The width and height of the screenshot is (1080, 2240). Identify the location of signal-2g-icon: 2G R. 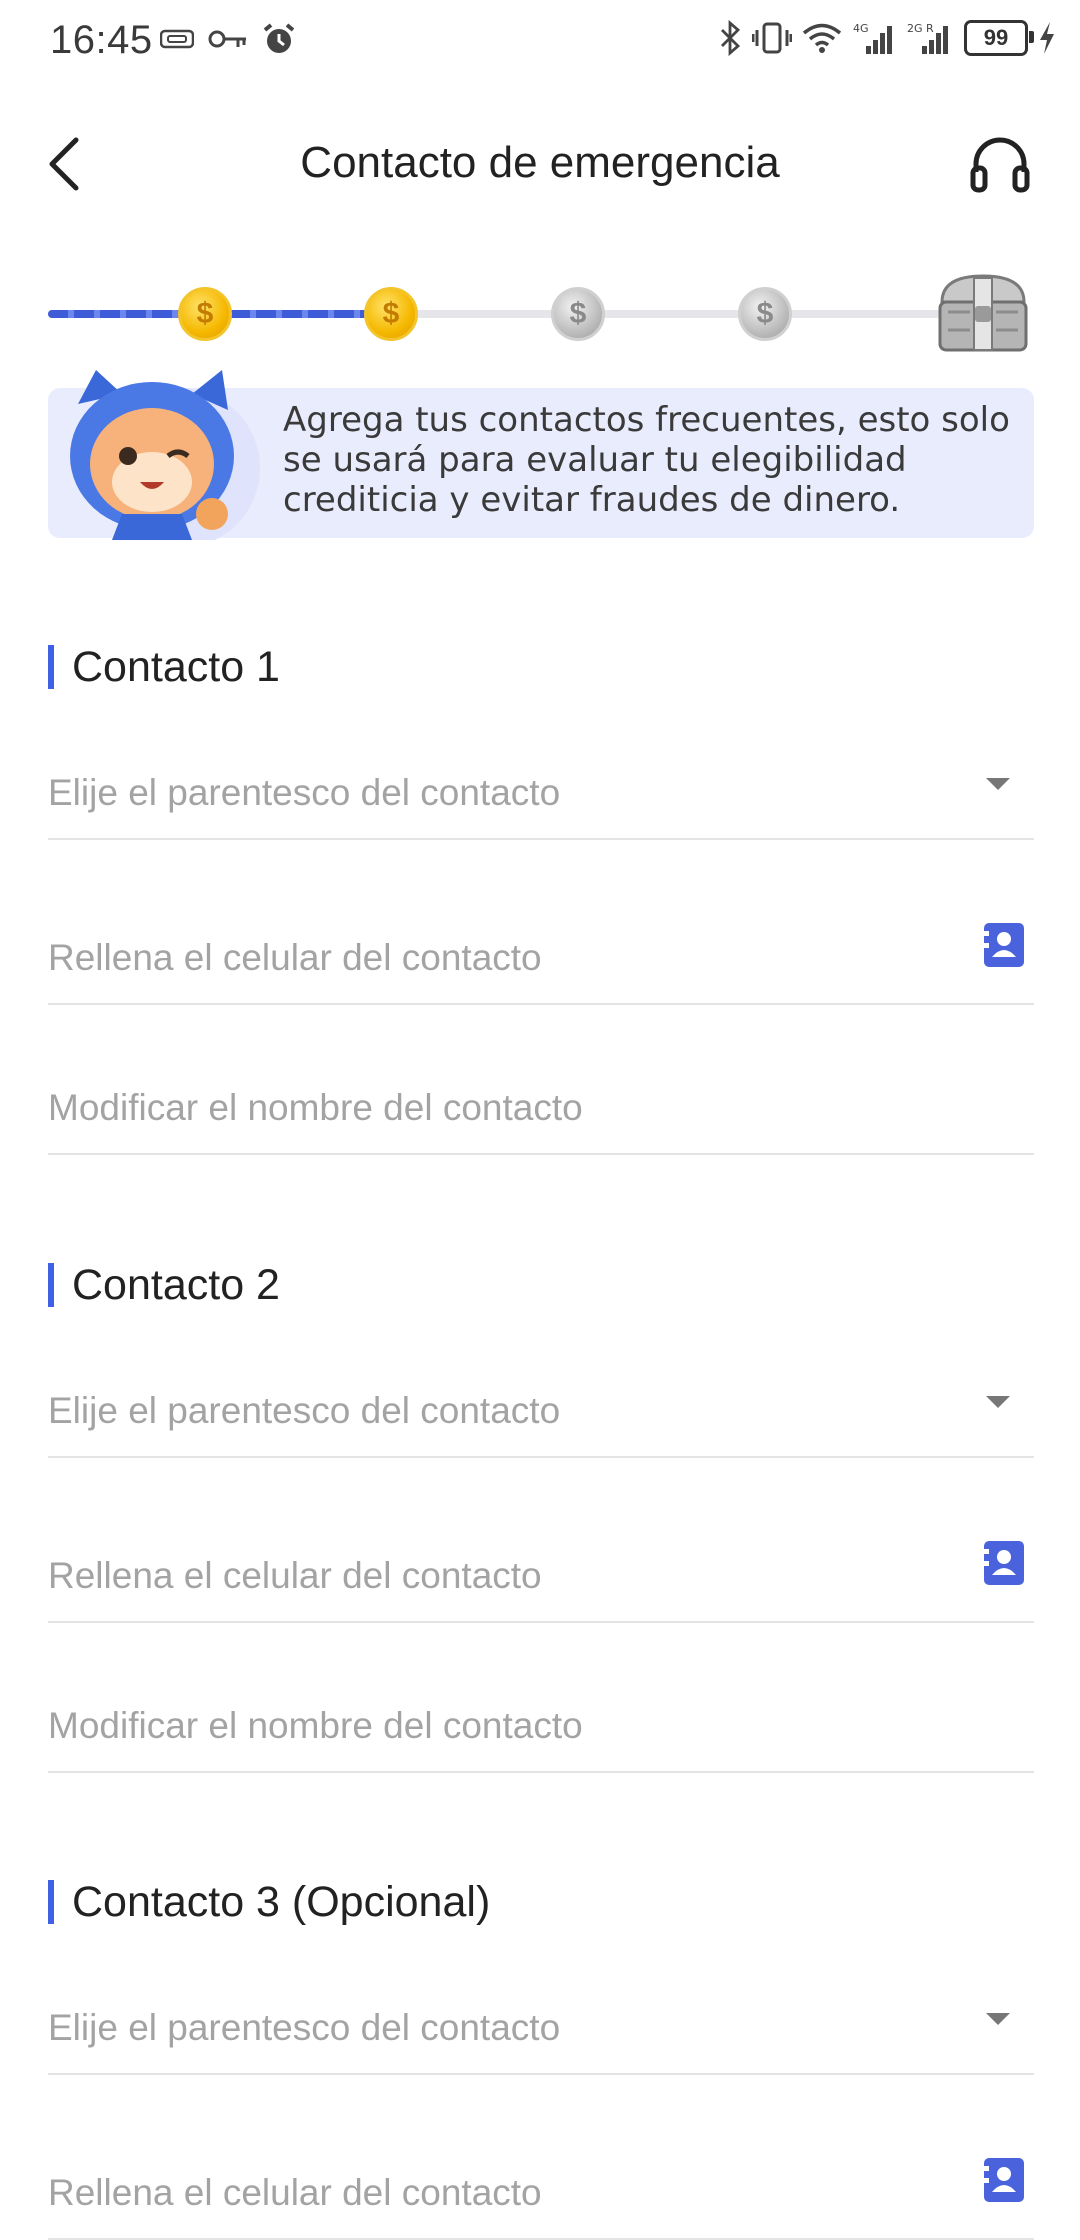
(927, 38).